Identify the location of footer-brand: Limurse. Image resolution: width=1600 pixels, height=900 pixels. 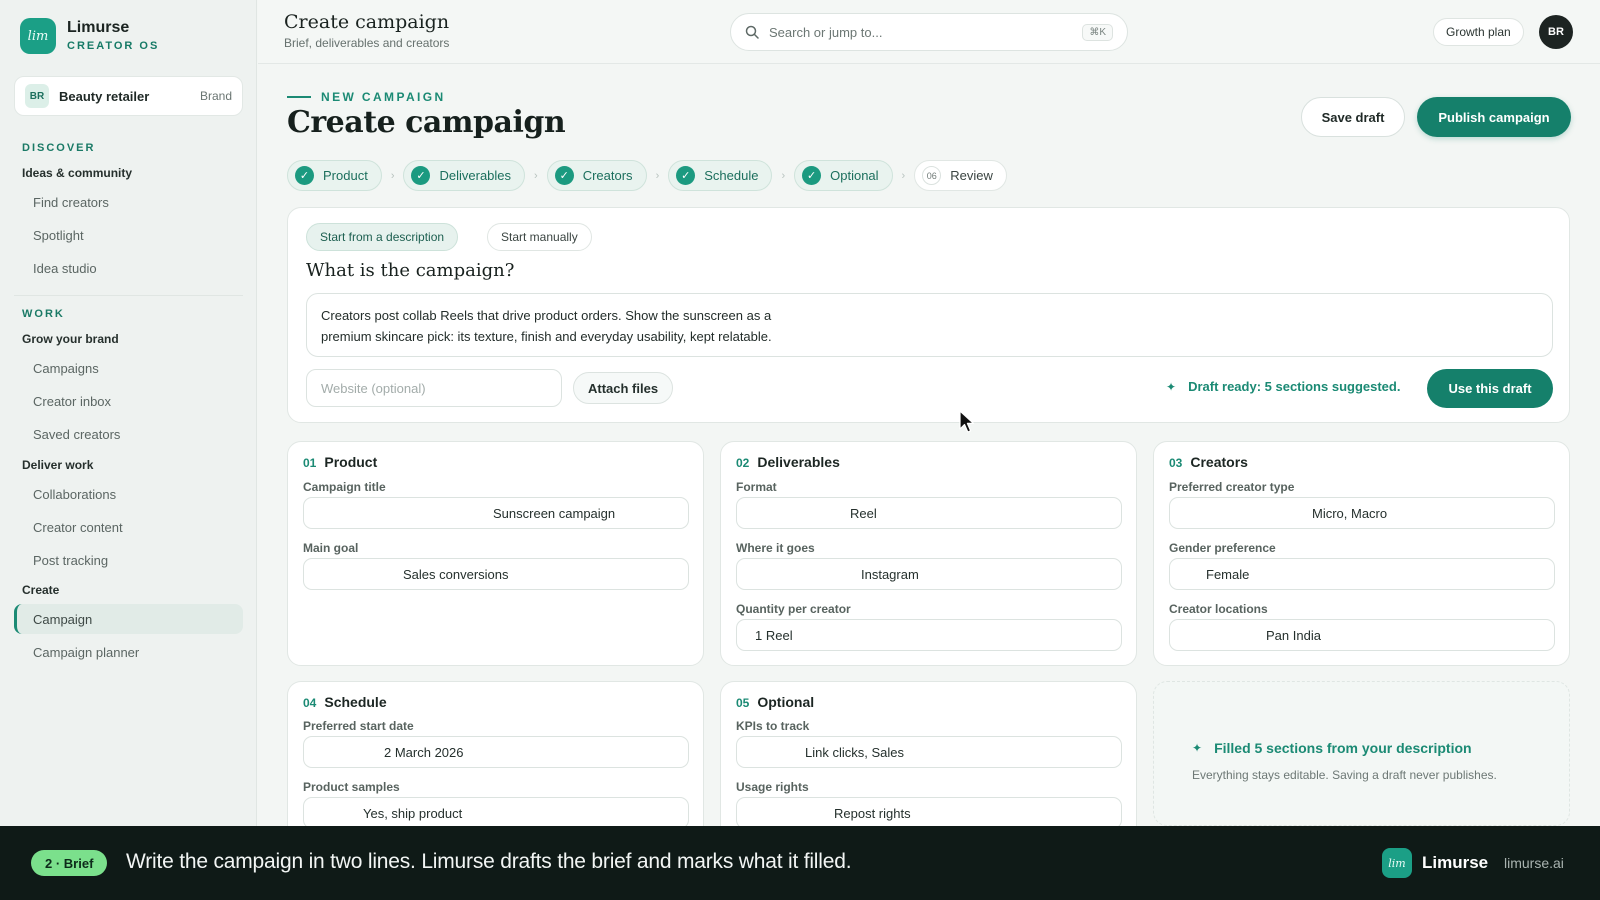
(1455, 862).